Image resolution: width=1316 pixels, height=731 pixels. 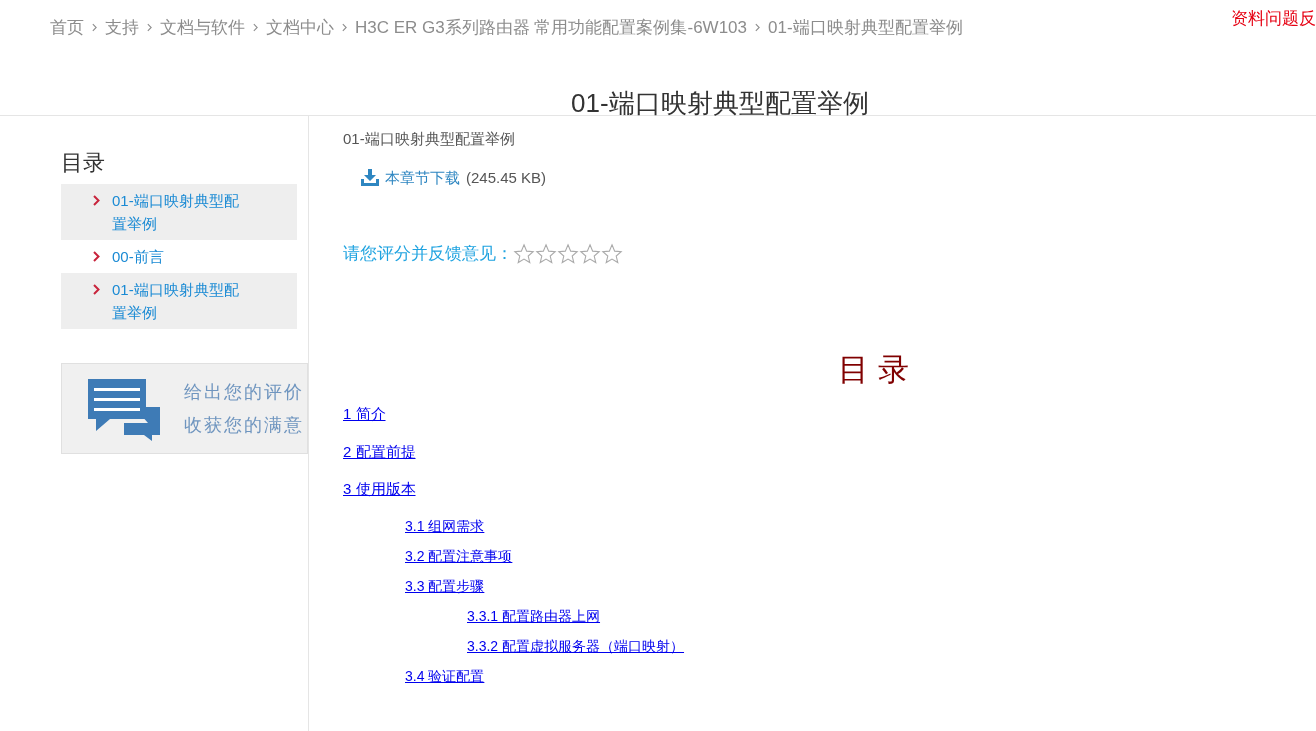 I want to click on section-title: 01-端口映射典型配置举例, so click(x=429, y=139).